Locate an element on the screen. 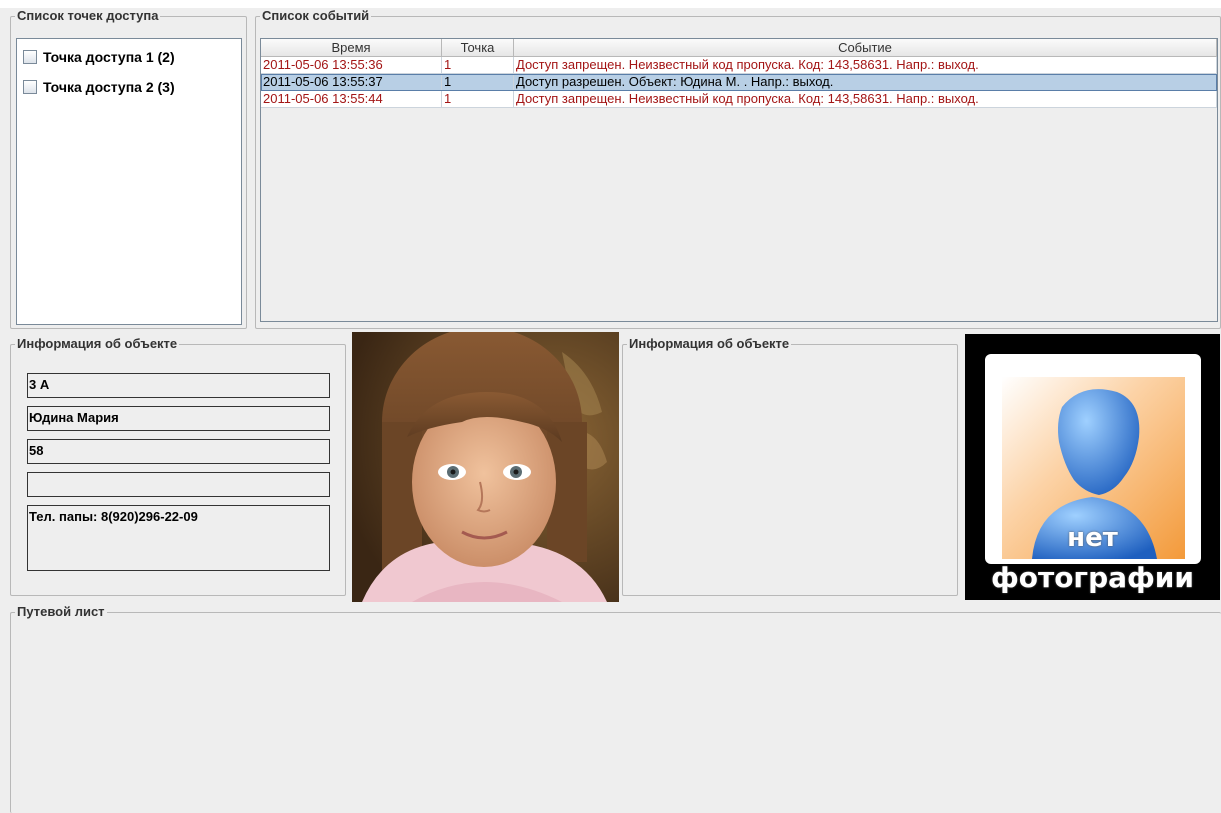 The height and width of the screenshot is (813, 1221). phone-field: Тел. папы: 8(920)296-22-09 is located at coordinates (178, 538).